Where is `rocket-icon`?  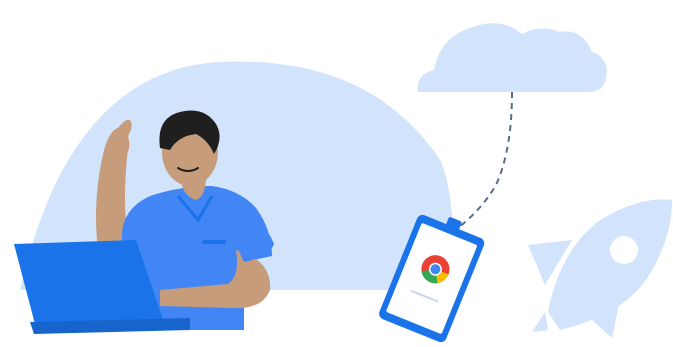 rocket-icon is located at coordinates (600, 268).